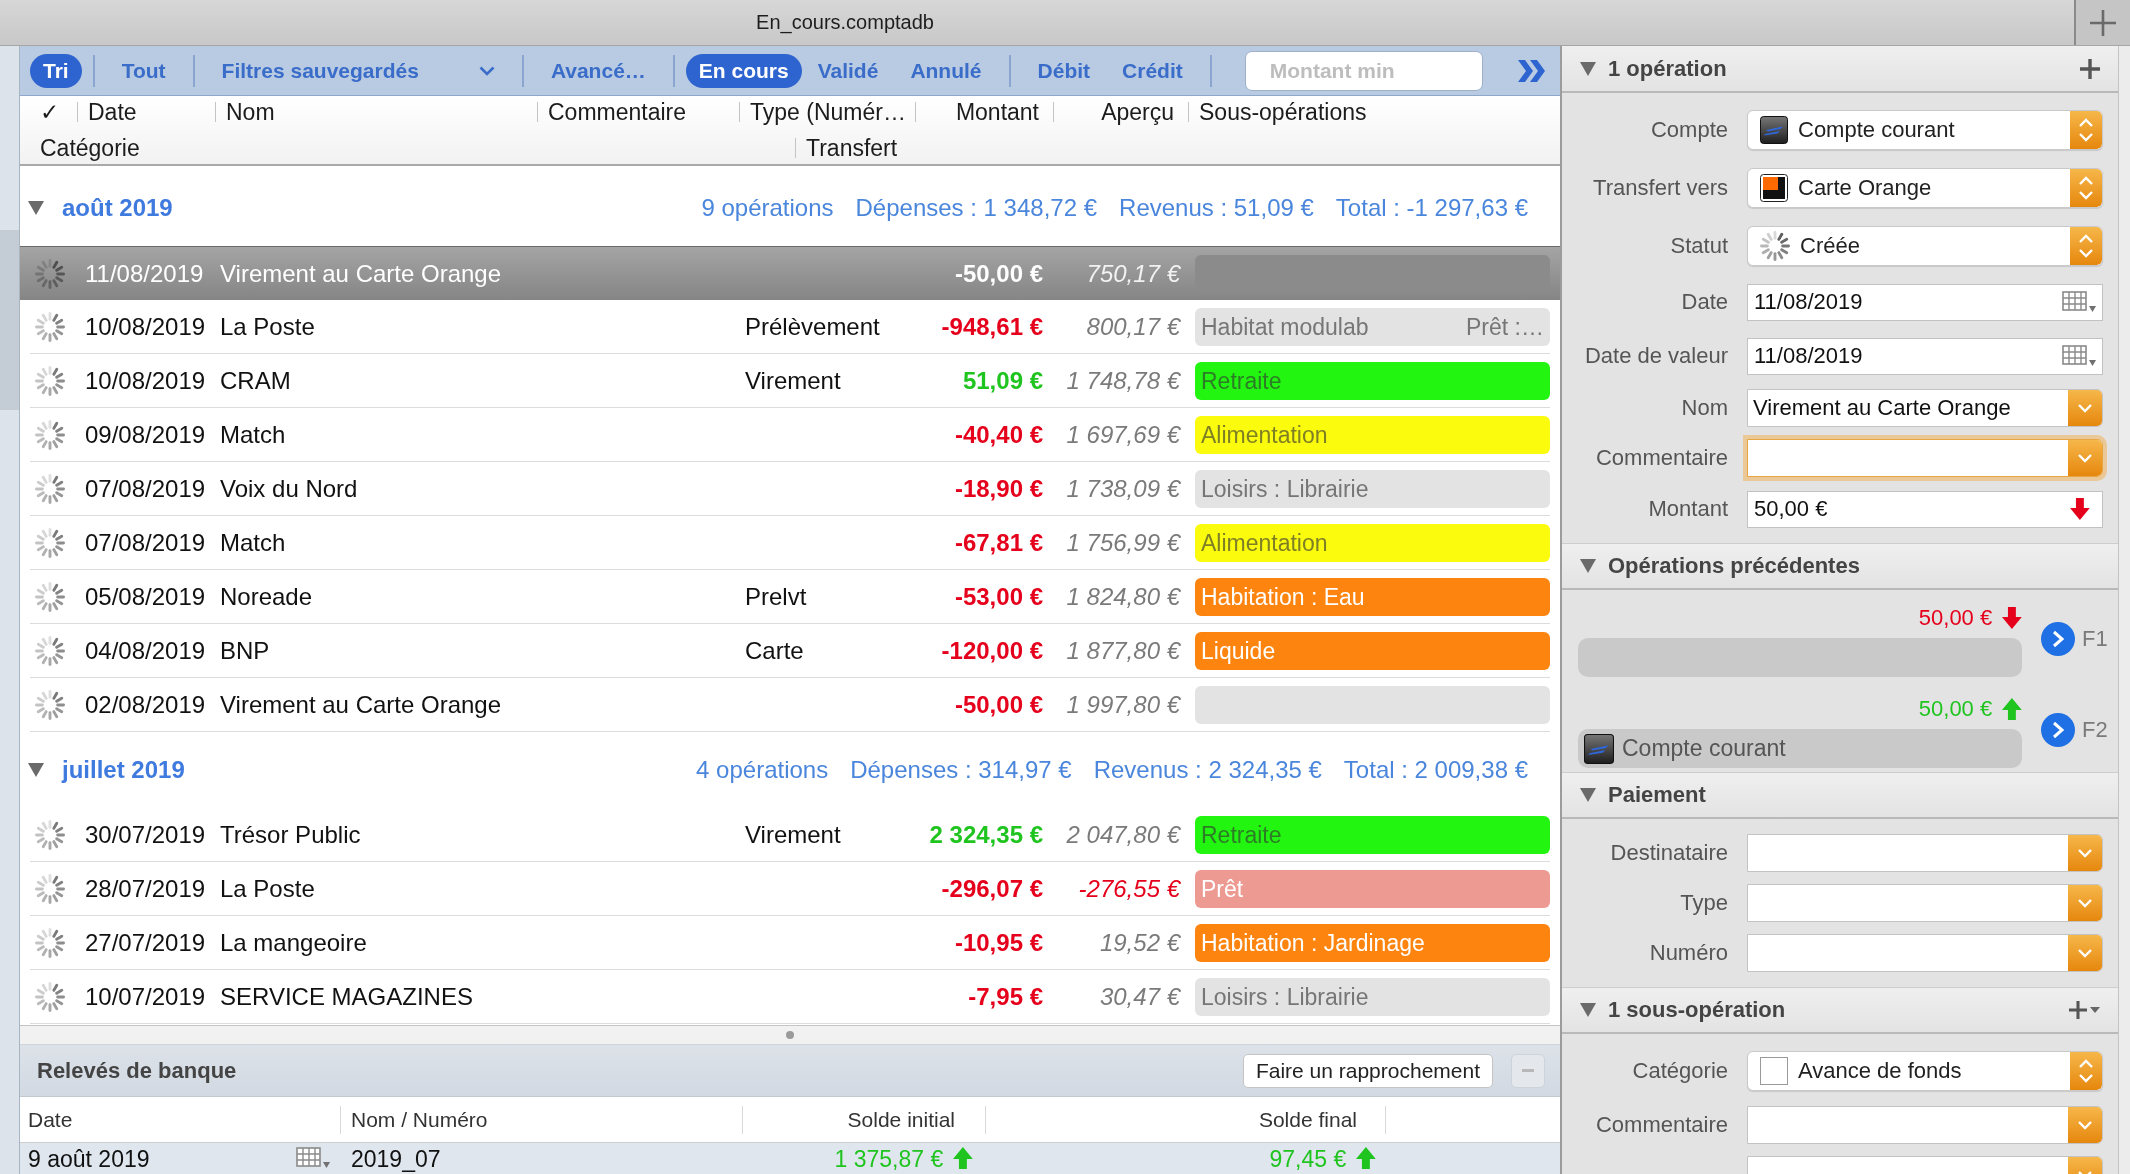 The width and height of the screenshot is (2130, 1174). Describe the element at coordinates (49, 112) in the screenshot. I see `column-title: ✓` at that location.